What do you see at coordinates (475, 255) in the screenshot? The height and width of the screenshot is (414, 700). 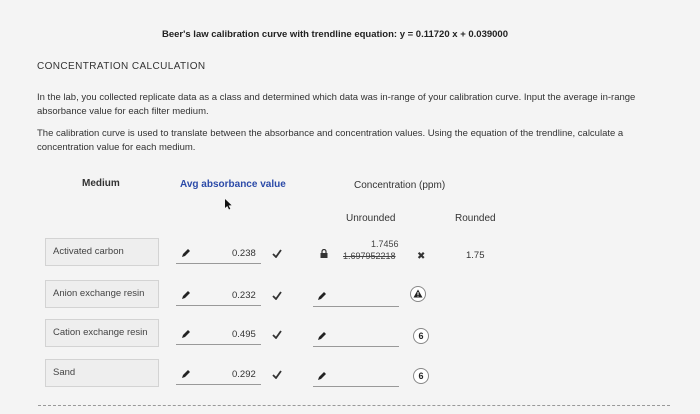 I see `rounded-value-activated-carbon: 1.75` at bounding box center [475, 255].